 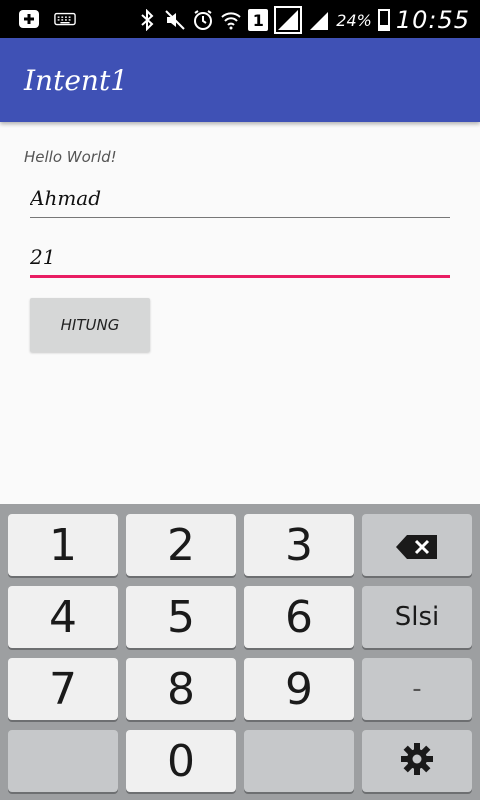 What do you see at coordinates (47, 19) in the screenshot?
I see `status-notifications` at bounding box center [47, 19].